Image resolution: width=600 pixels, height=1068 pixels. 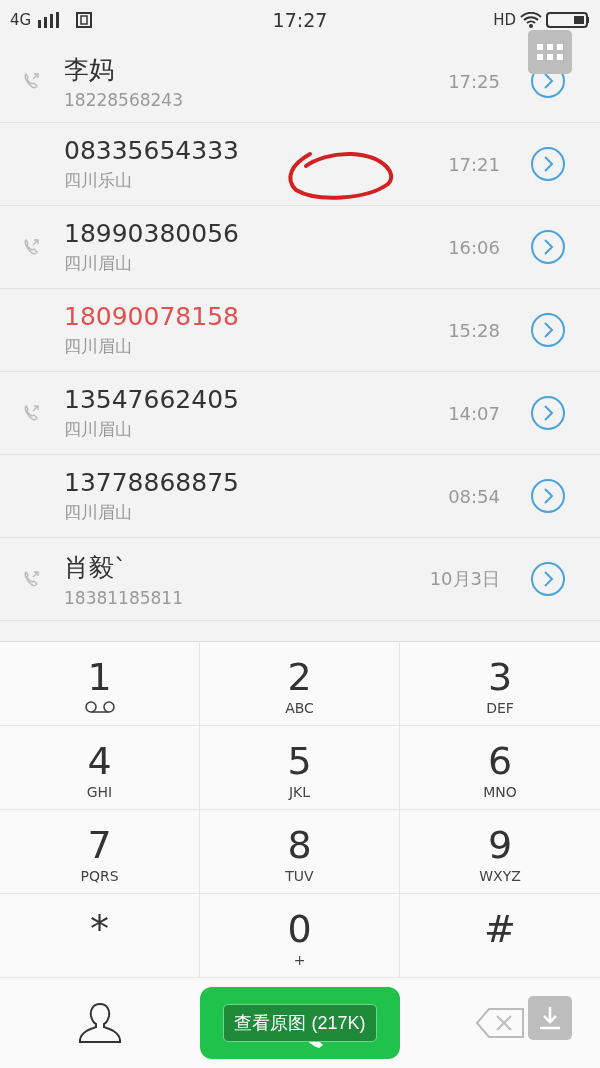 What do you see at coordinates (98, 180) in the screenshot?
I see `caller-detail: 四川乐山` at bounding box center [98, 180].